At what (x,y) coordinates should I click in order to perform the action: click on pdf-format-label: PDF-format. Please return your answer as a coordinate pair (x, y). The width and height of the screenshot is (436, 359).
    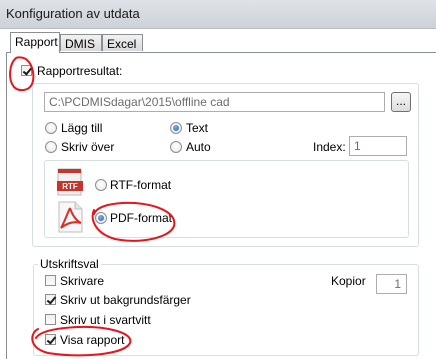
    Looking at the image, I should click on (141, 218).